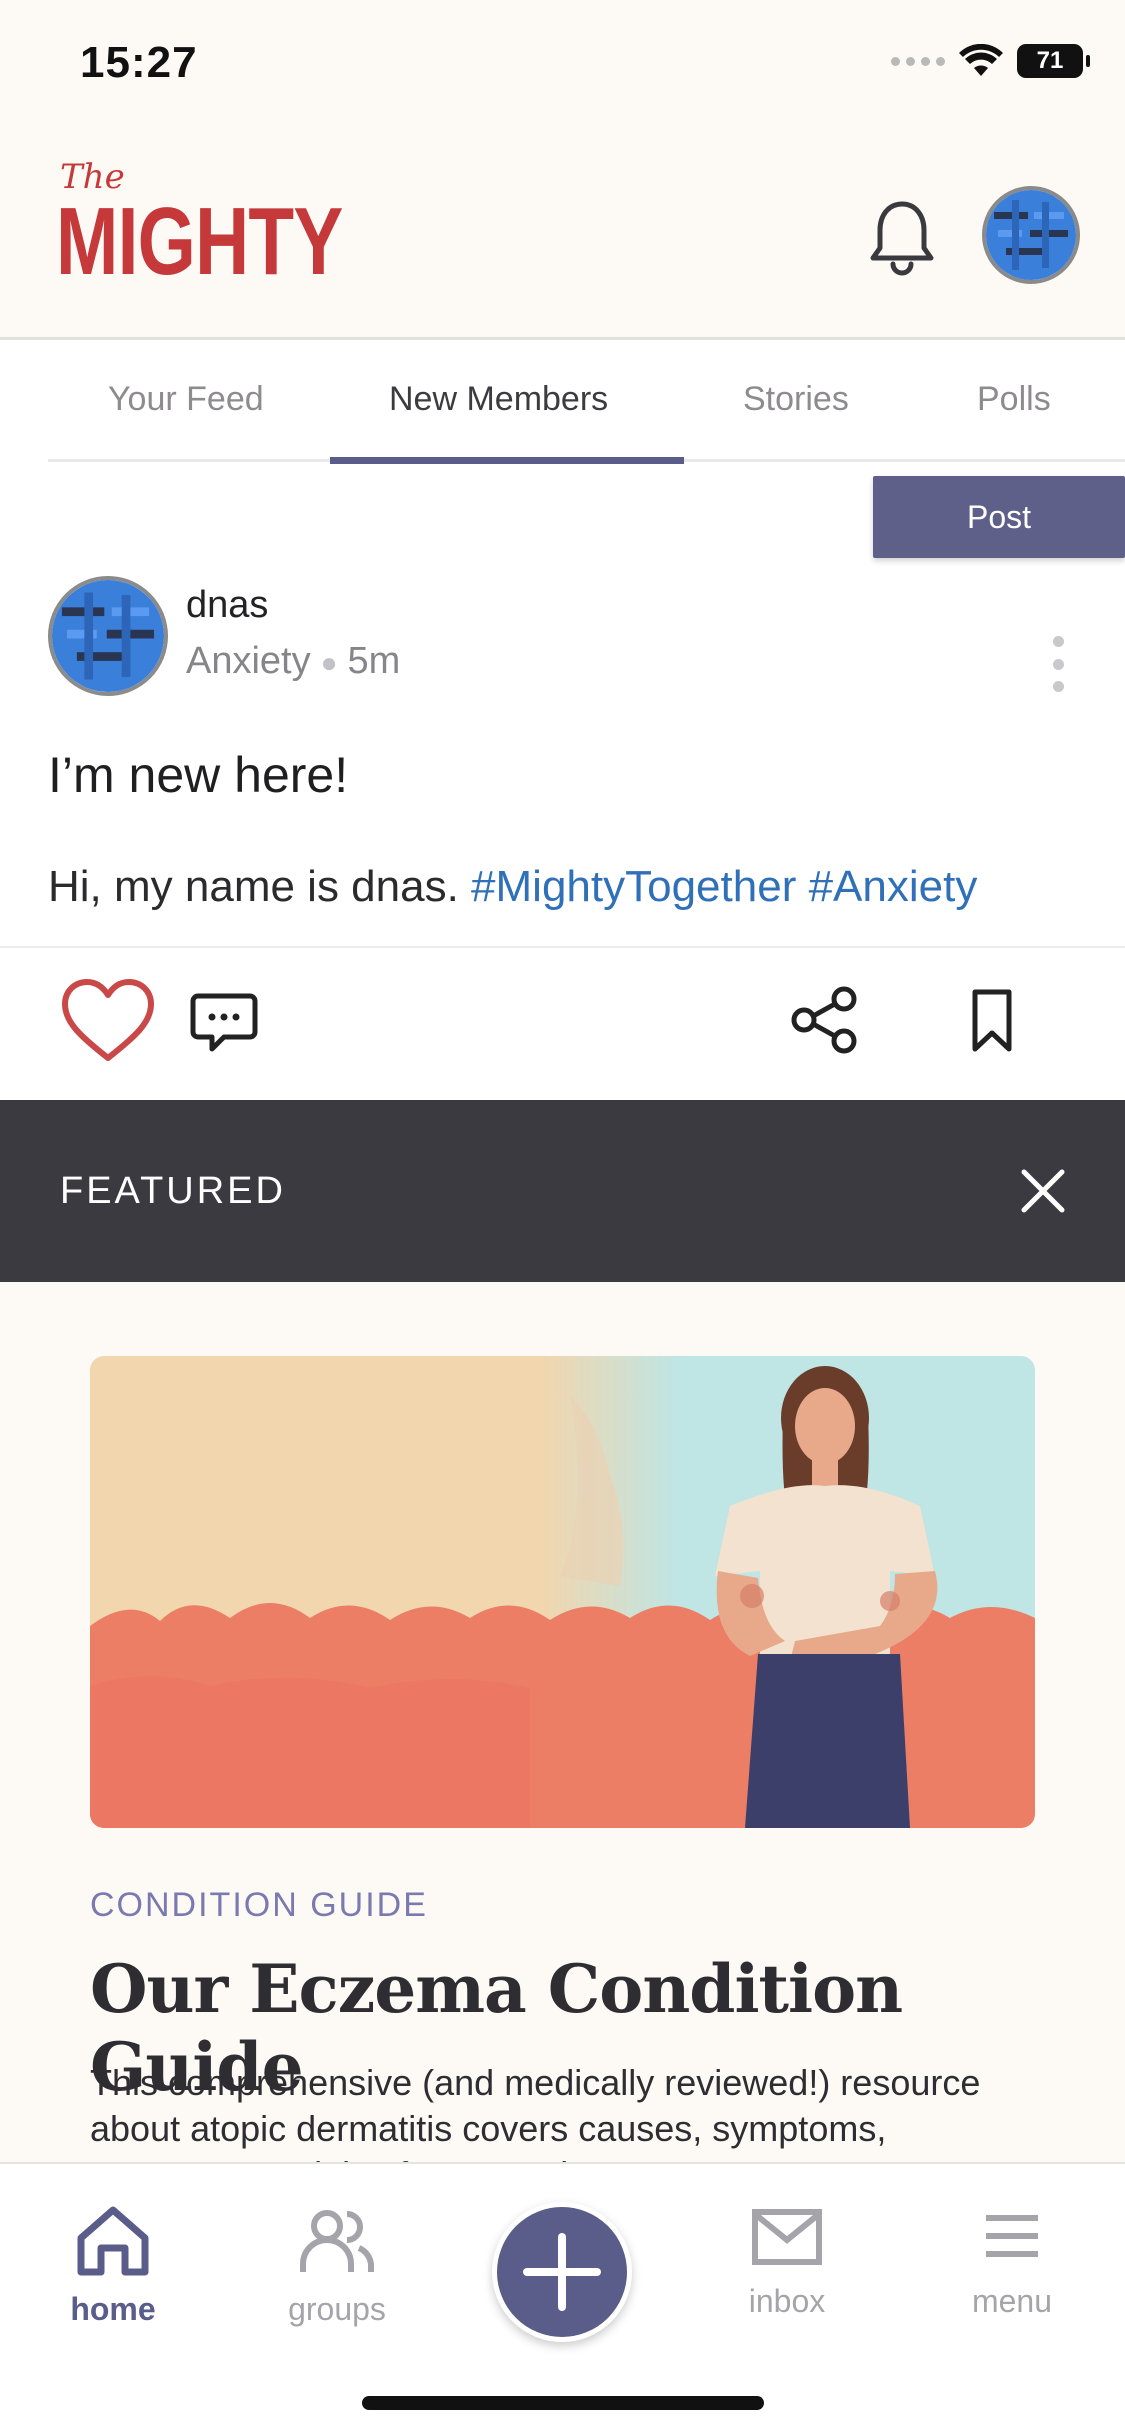 This screenshot has height=2436, width=1125. What do you see at coordinates (113, 2309) in the screenshot?
I see `nav-home-label: home` at bounding box center [113, 2309].